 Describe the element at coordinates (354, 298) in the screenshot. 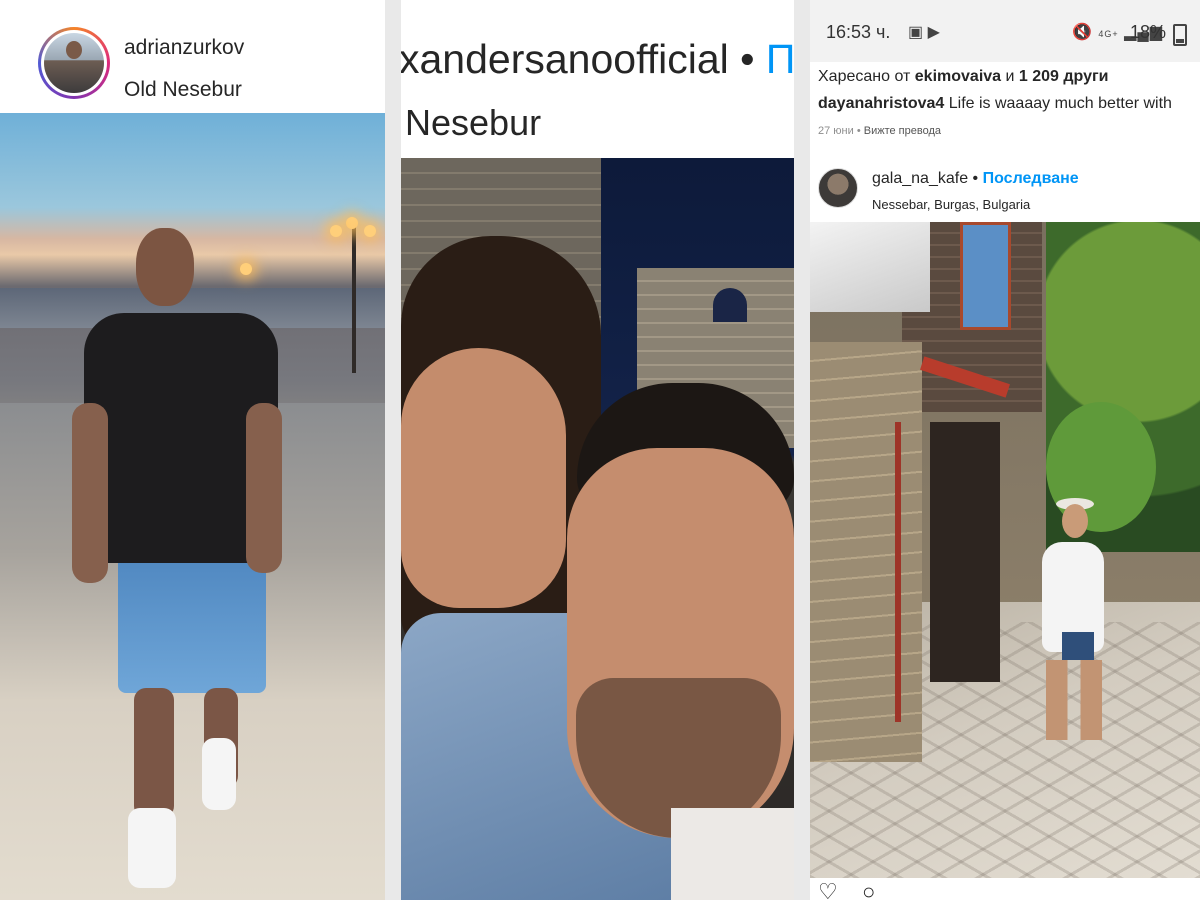

I see `street-lamp` at that location.